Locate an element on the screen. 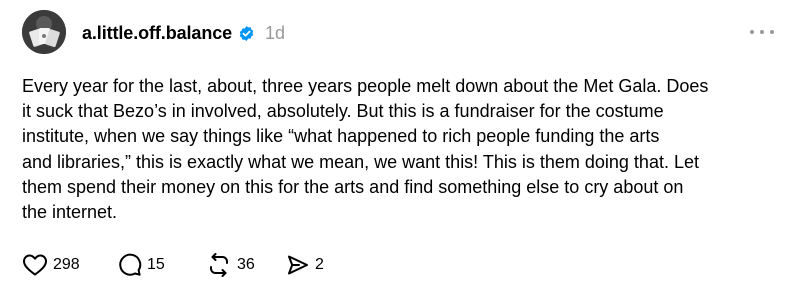 This screenshot has height=287, width=800. like-button: 298 is located at coordinates (70, 265).